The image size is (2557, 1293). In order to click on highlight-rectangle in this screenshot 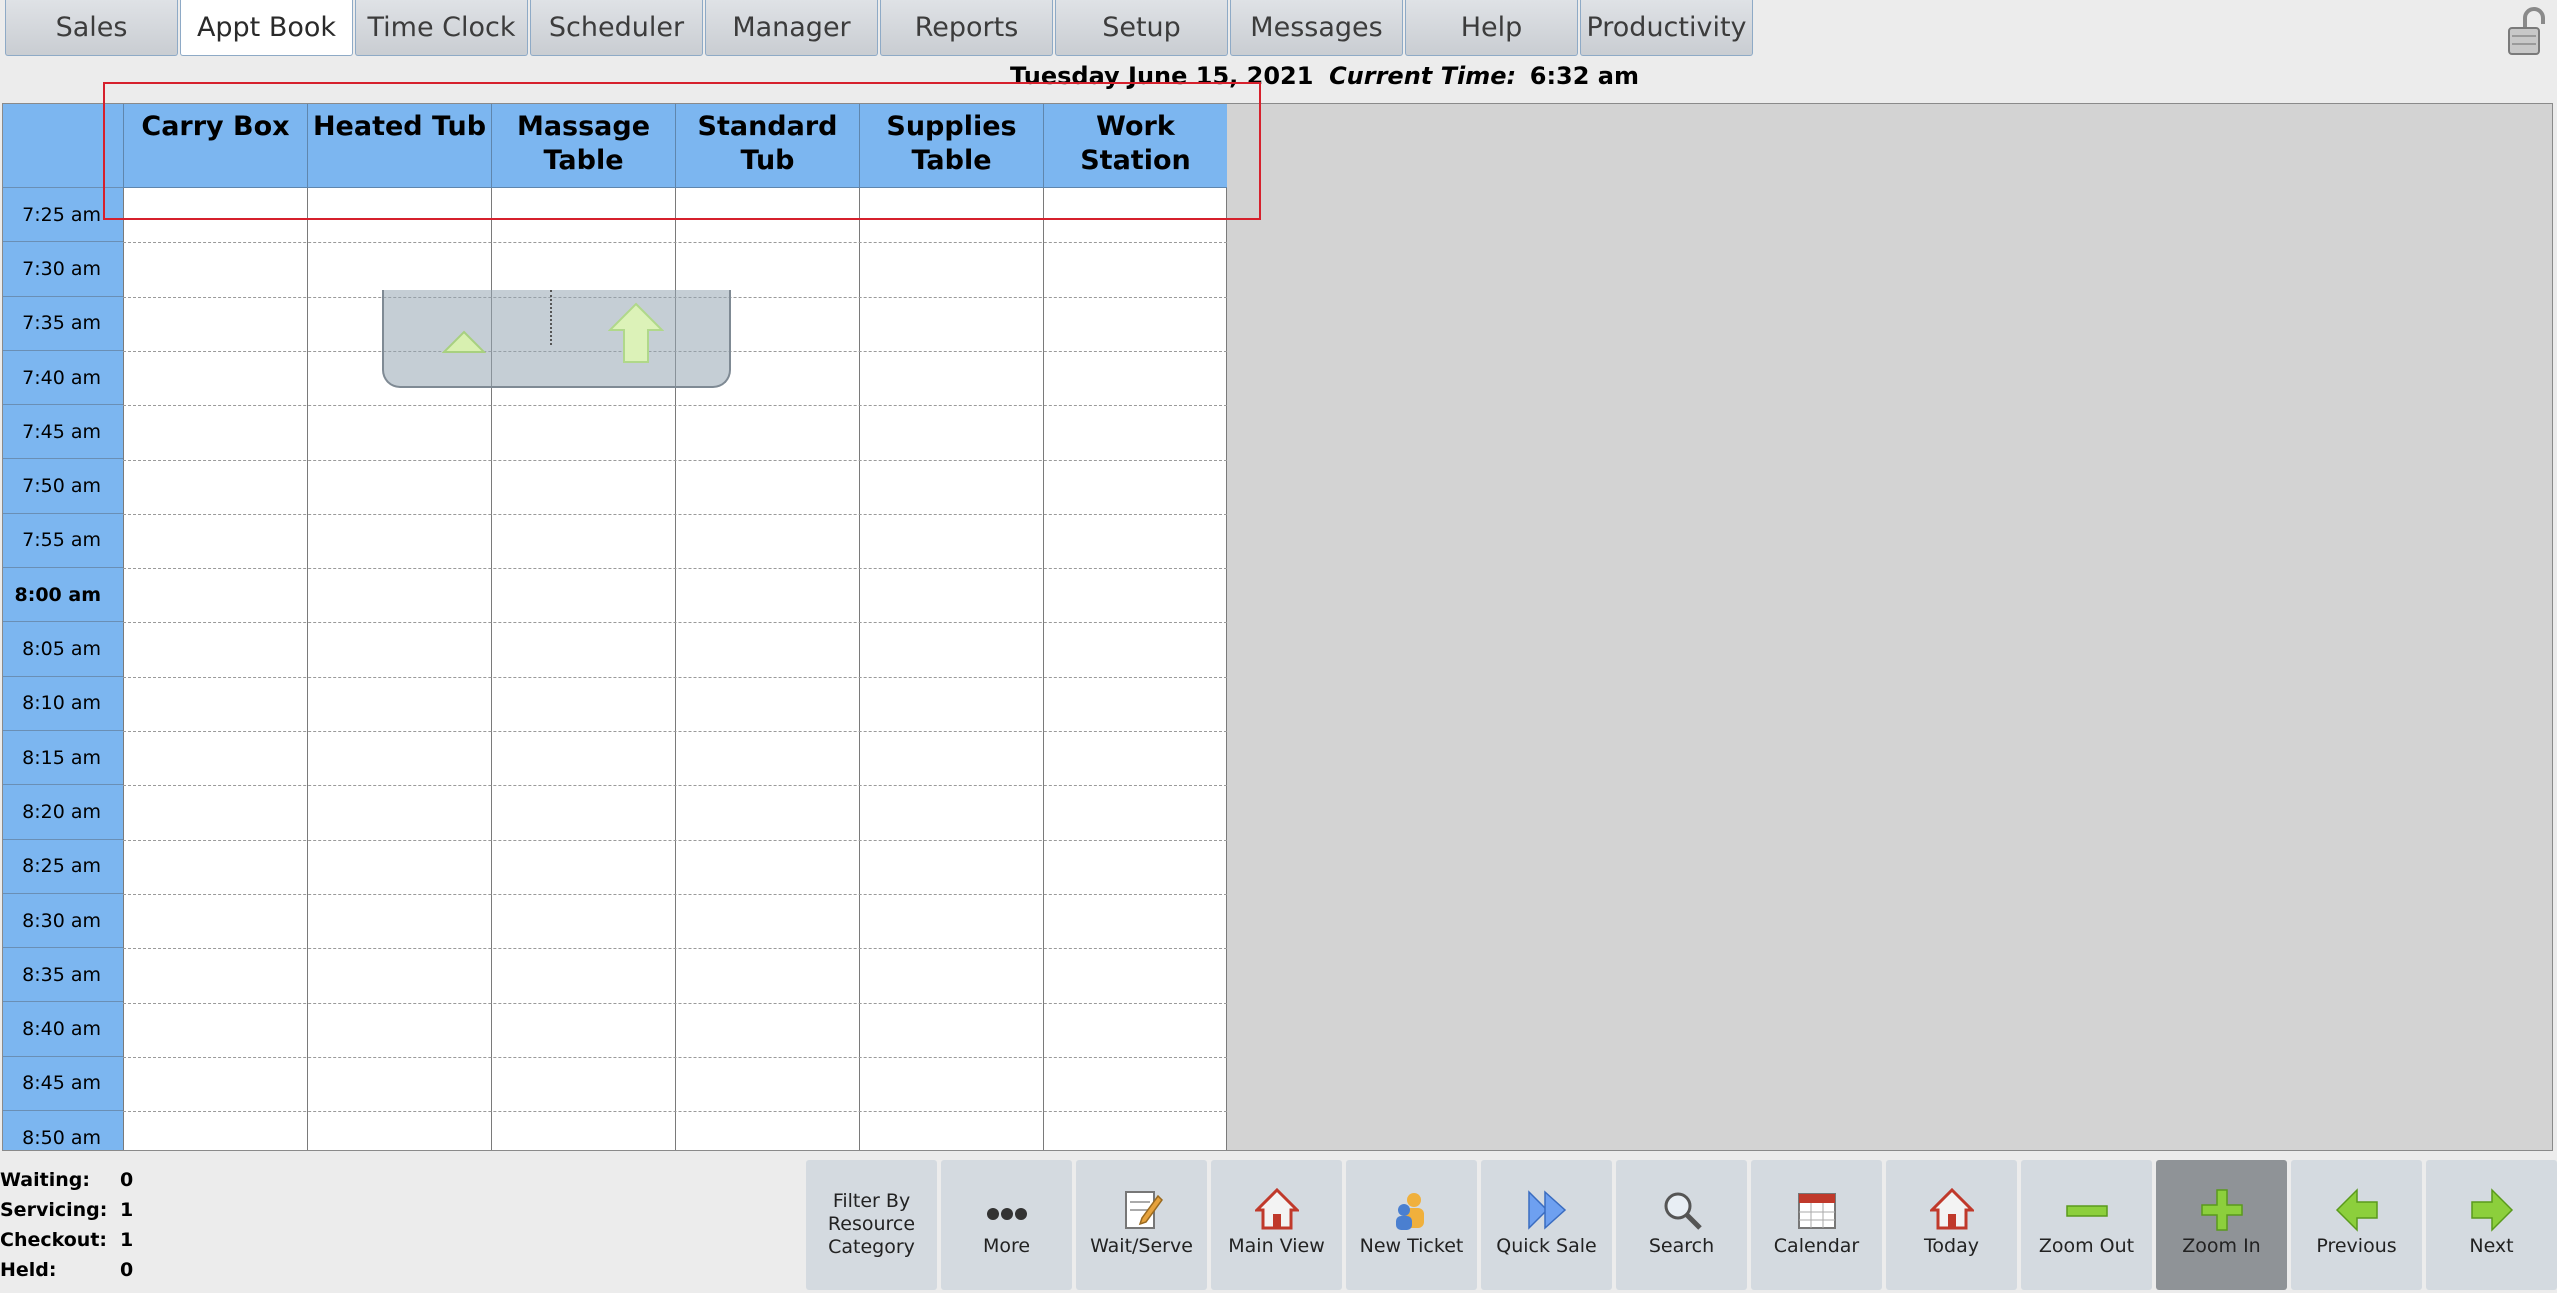, I will do `click(682, 151)`.